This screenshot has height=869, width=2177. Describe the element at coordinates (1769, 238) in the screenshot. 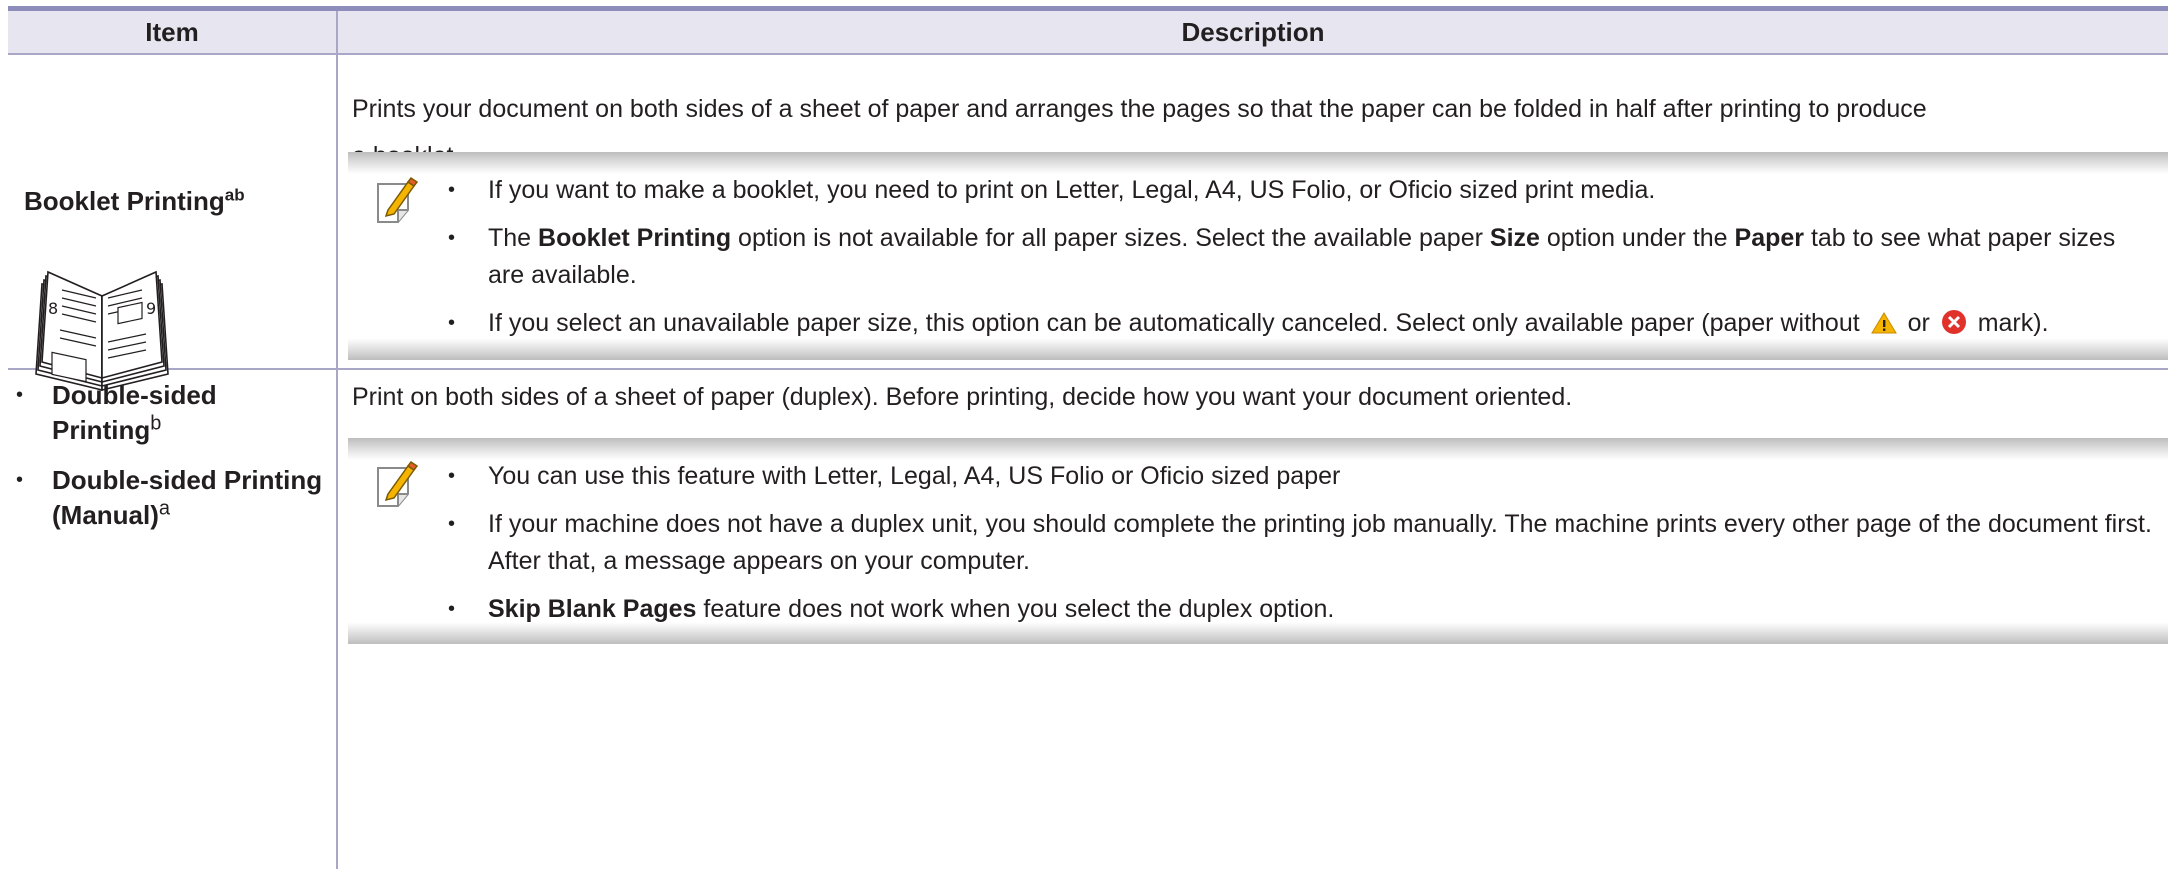

I see `note-bold-text: Paper` at that location.